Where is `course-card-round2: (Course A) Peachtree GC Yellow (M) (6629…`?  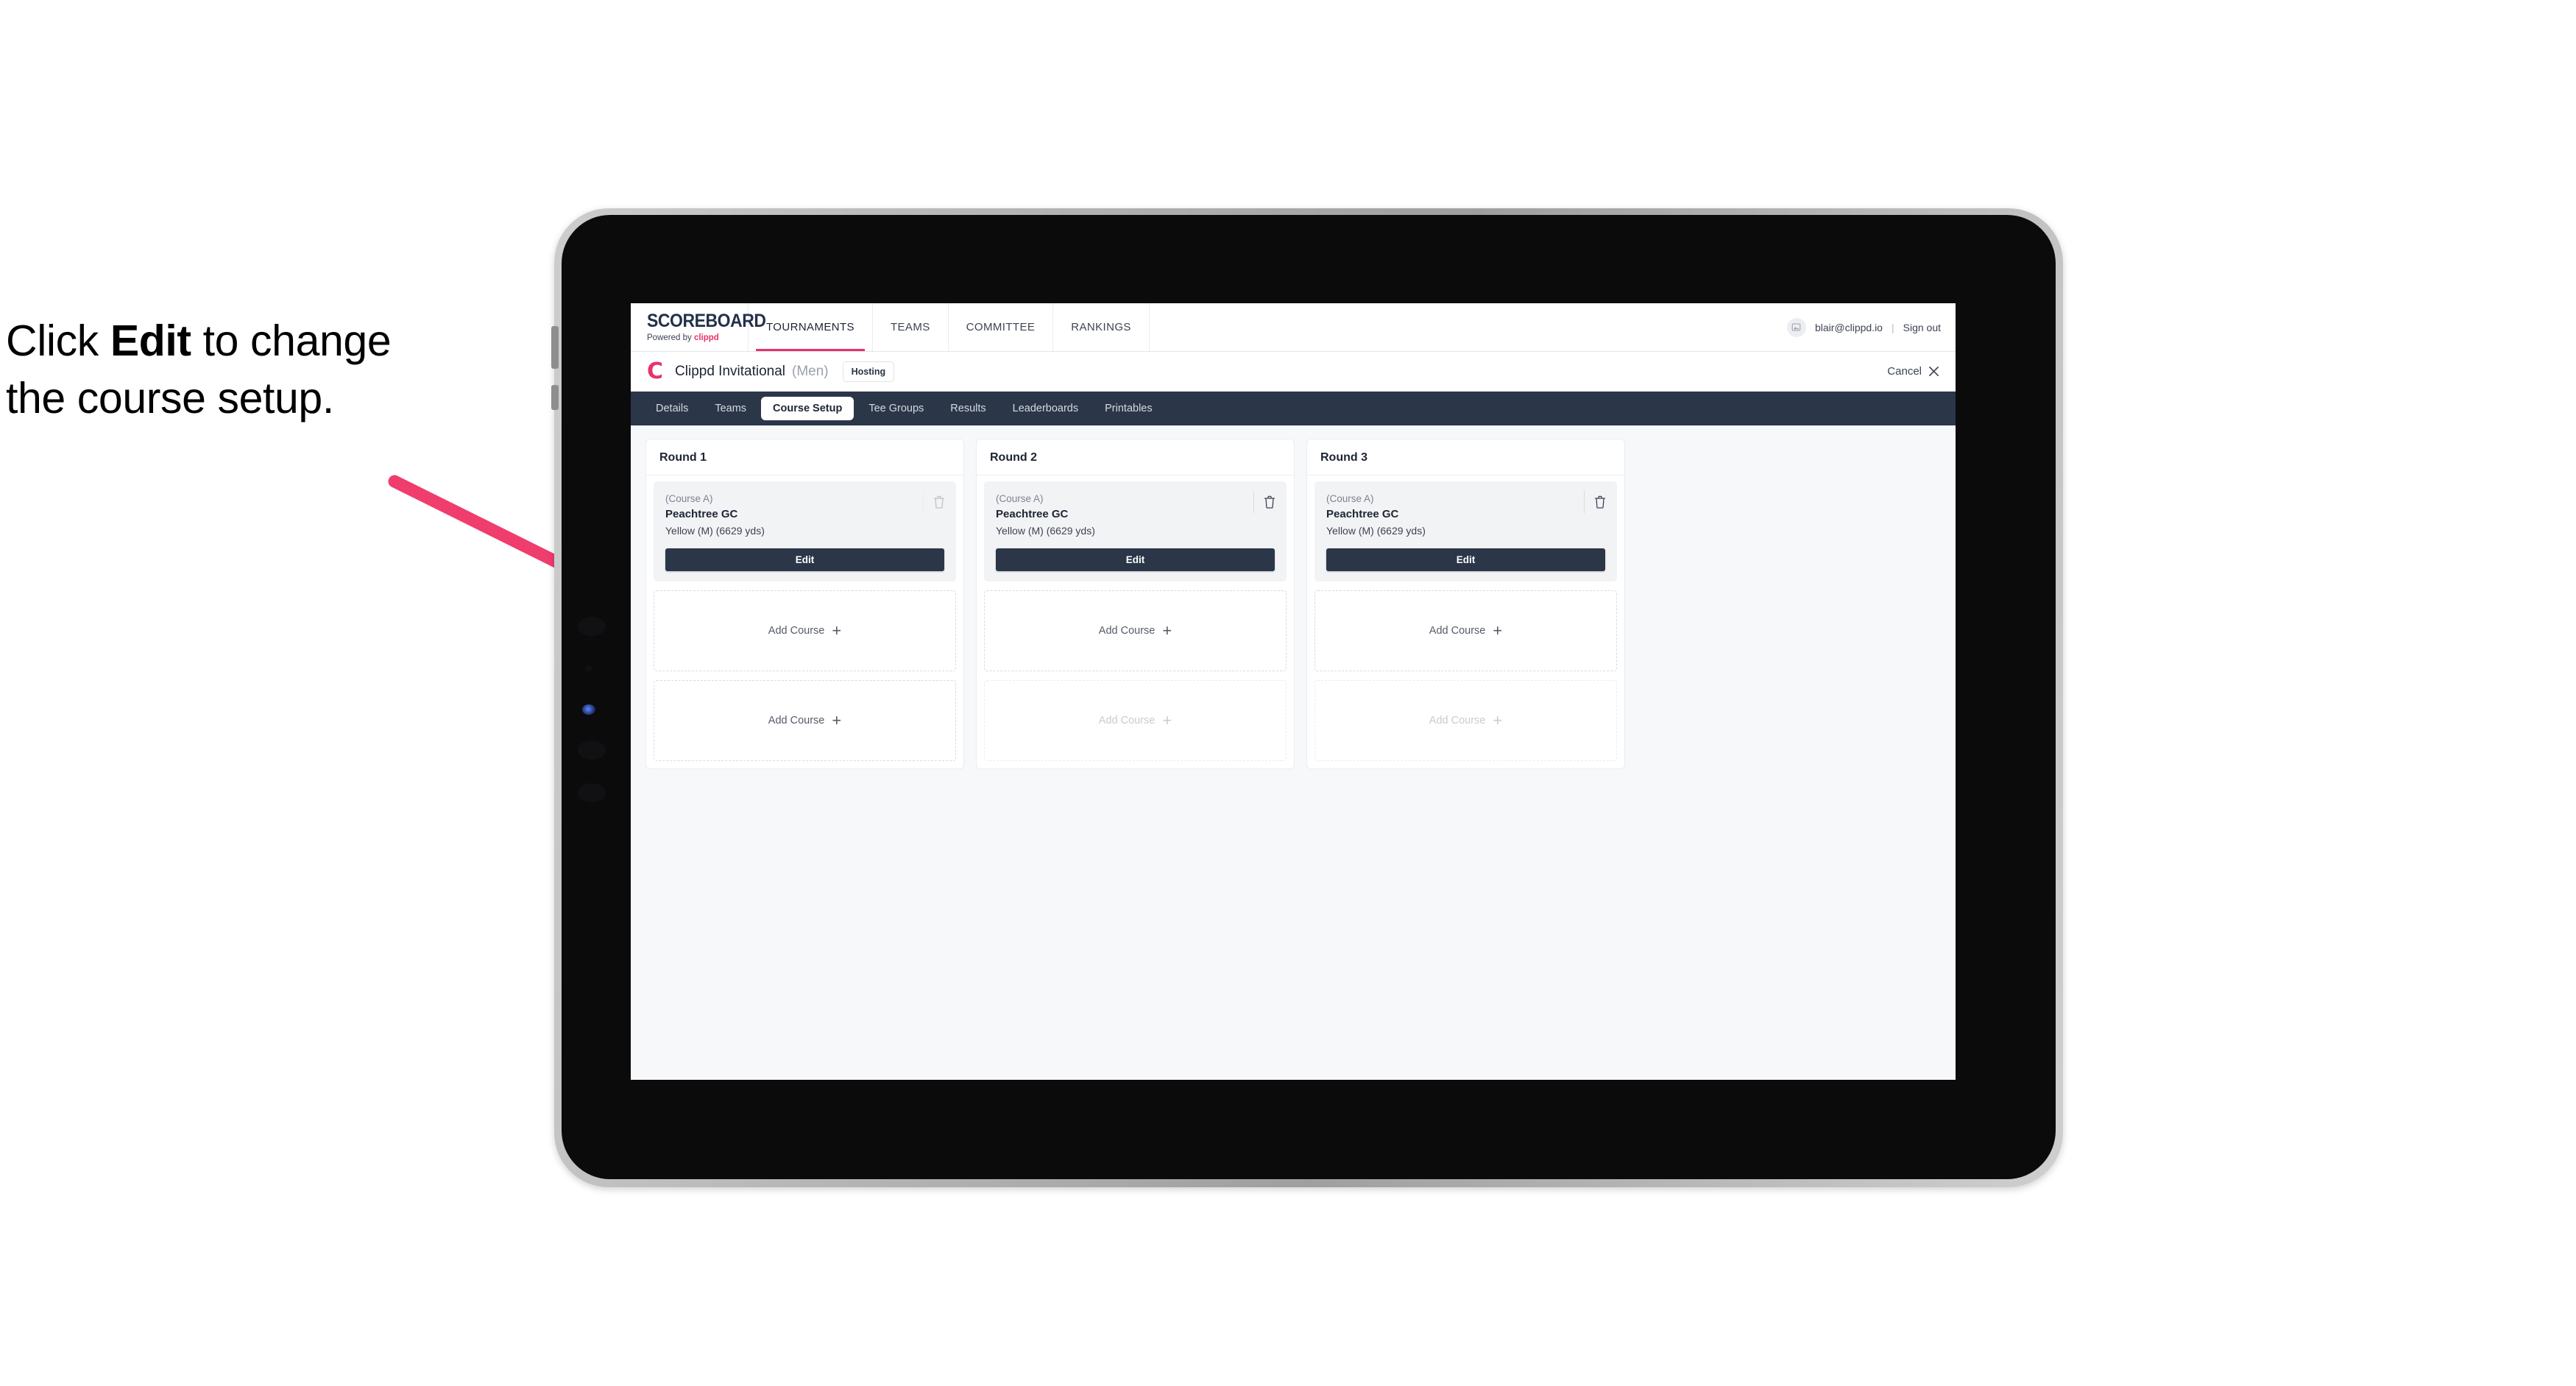
course-card-round2: (Course A) Peachtree GC Yellow (M) (6629… is located at coordinates (1135, 531).